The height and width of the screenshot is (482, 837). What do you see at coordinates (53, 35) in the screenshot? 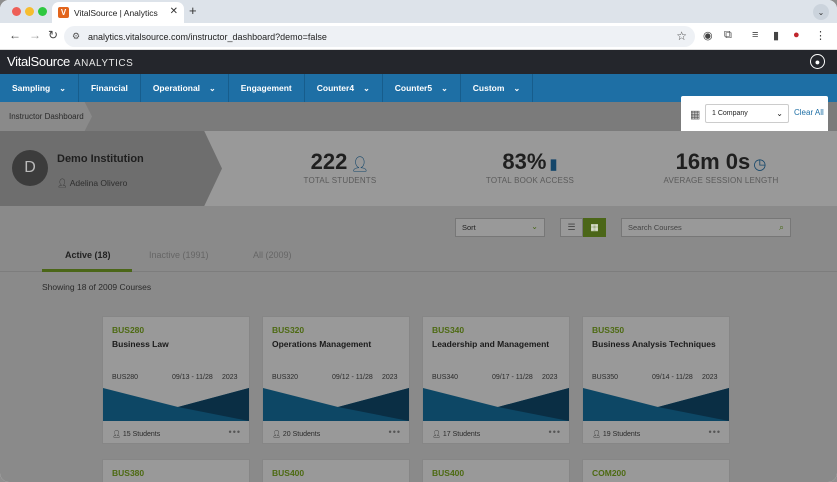
I see `reload-icon: ↻` at bounding box center [53, 35].